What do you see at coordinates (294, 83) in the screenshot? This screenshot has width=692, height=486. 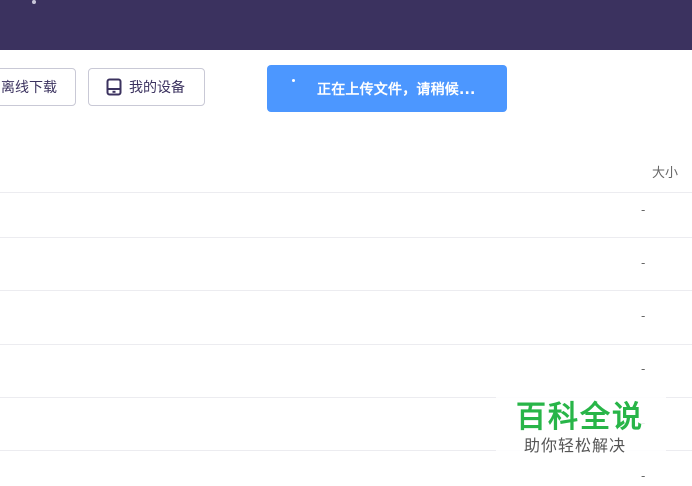 I see `spinner-icon` at bounding box center [294, 83].